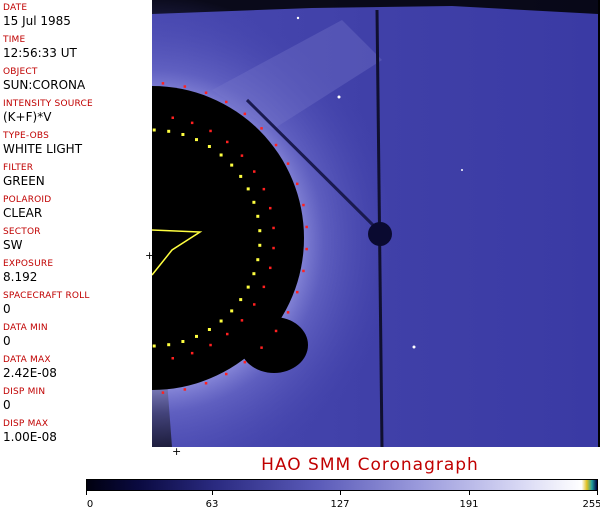 This screenshot has width=600, height=512. I want to click on header-field: TYPE-OBS WHITE LIGHT, so click(77, 143).